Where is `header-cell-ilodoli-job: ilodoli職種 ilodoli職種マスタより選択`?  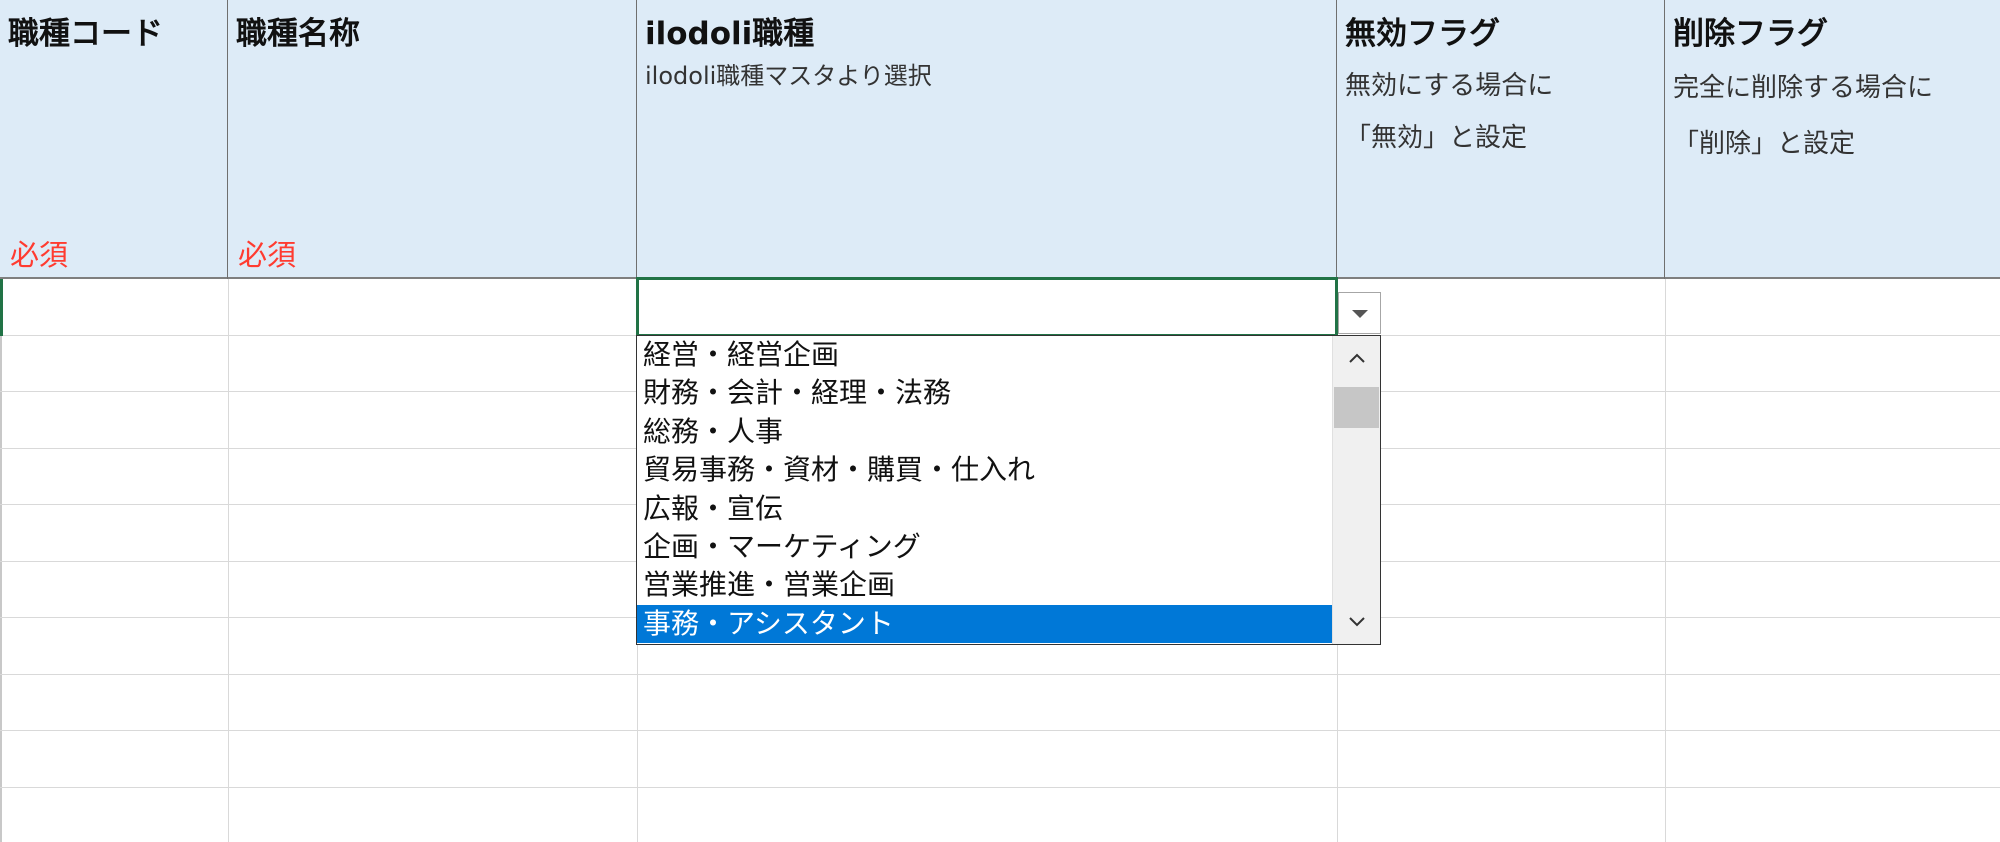
header-cell-ilodoli-job: ilodoli職種 ilodoli職種マスタより選択 is located at coordinates (987, 139).